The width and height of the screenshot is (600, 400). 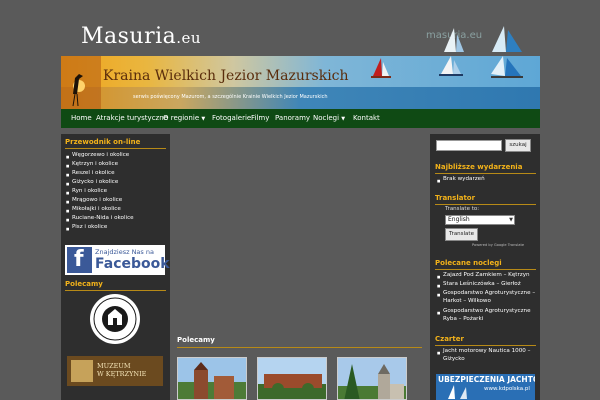 What do you see at coordinates (93, 210) in the screenshot?
I see `guide-item: Mikołajki i okolice` at bounding box center [93, 210].